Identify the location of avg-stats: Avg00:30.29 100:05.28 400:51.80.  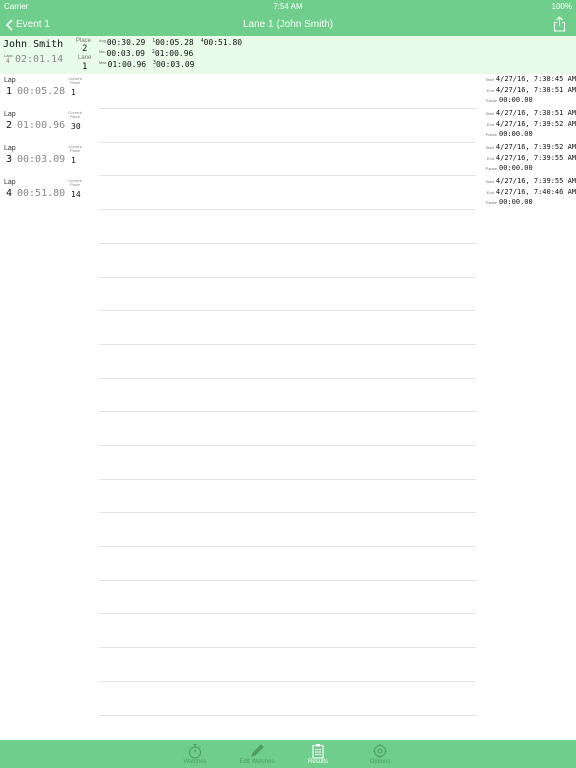
(170, 42).